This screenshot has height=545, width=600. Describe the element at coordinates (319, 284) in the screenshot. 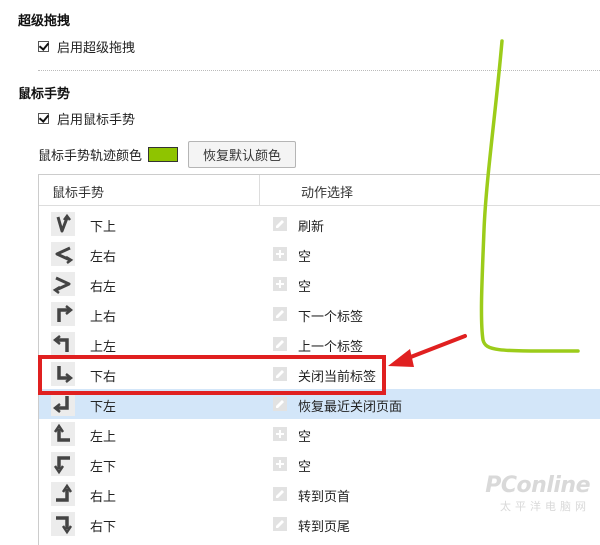

I see `gesture-row: 右左 空` at that location.